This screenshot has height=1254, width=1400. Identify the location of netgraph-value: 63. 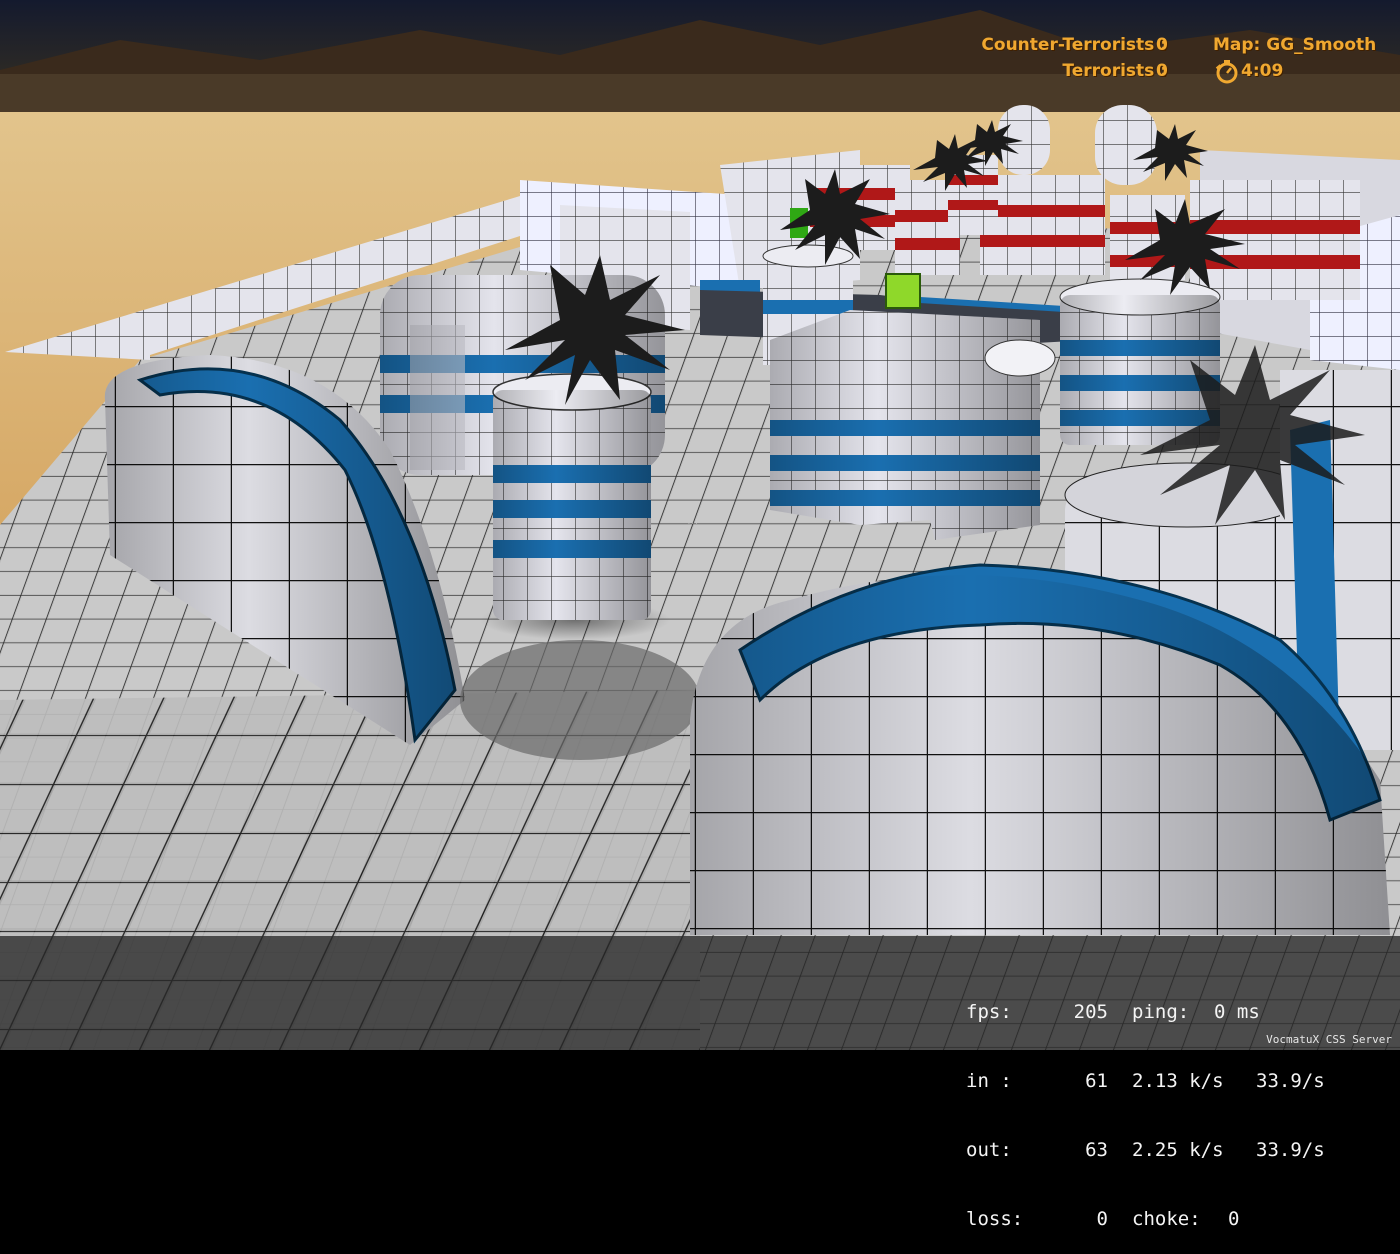
(1096, 1150).